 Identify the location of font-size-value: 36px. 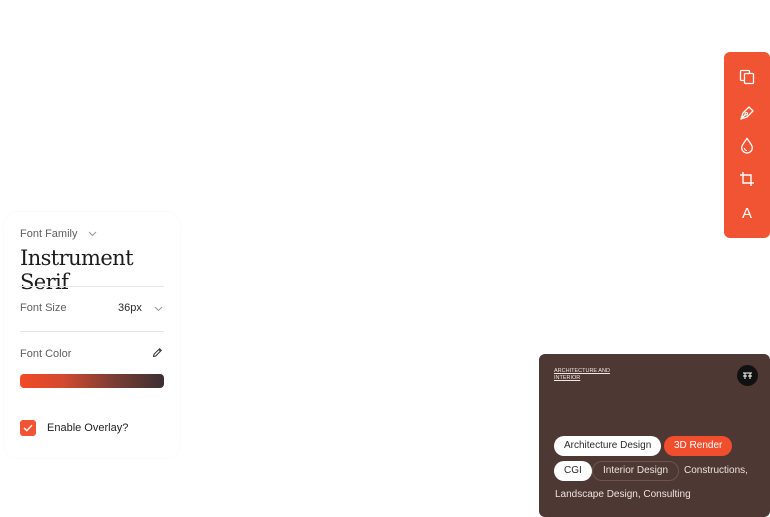
(130, 308).